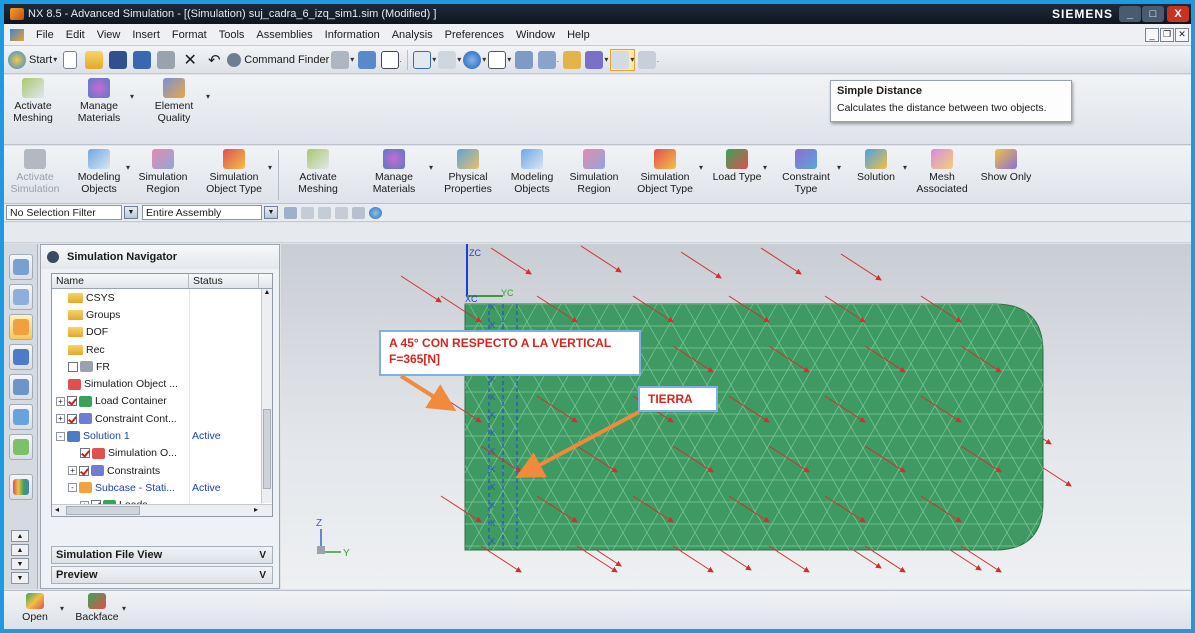  Describe the element at coordinates (32, 60) in the screenshot. I see `start-button: Start ▾` at that location.